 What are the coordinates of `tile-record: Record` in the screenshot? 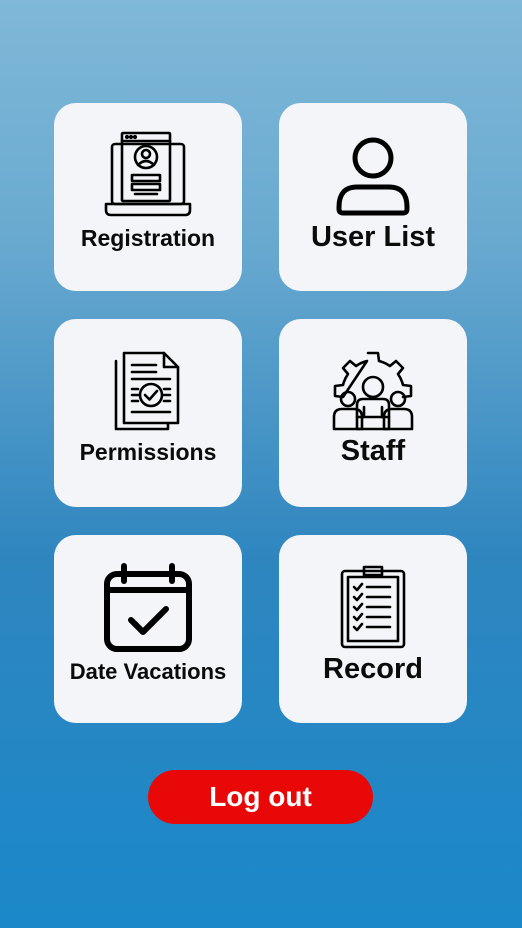 It's located at (373, 629).